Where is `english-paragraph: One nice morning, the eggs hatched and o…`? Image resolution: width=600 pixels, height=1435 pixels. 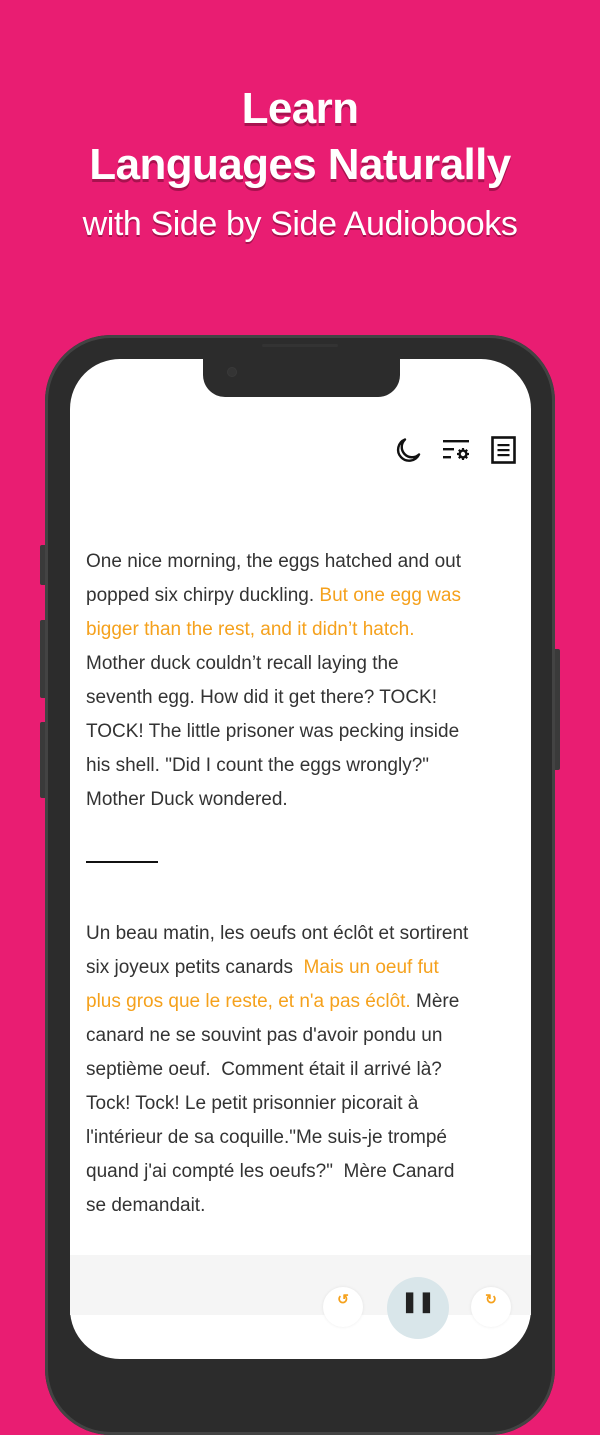 english-paragraph: One nice morning, the eggs hatched and o… is located at coordinates (306, 681).